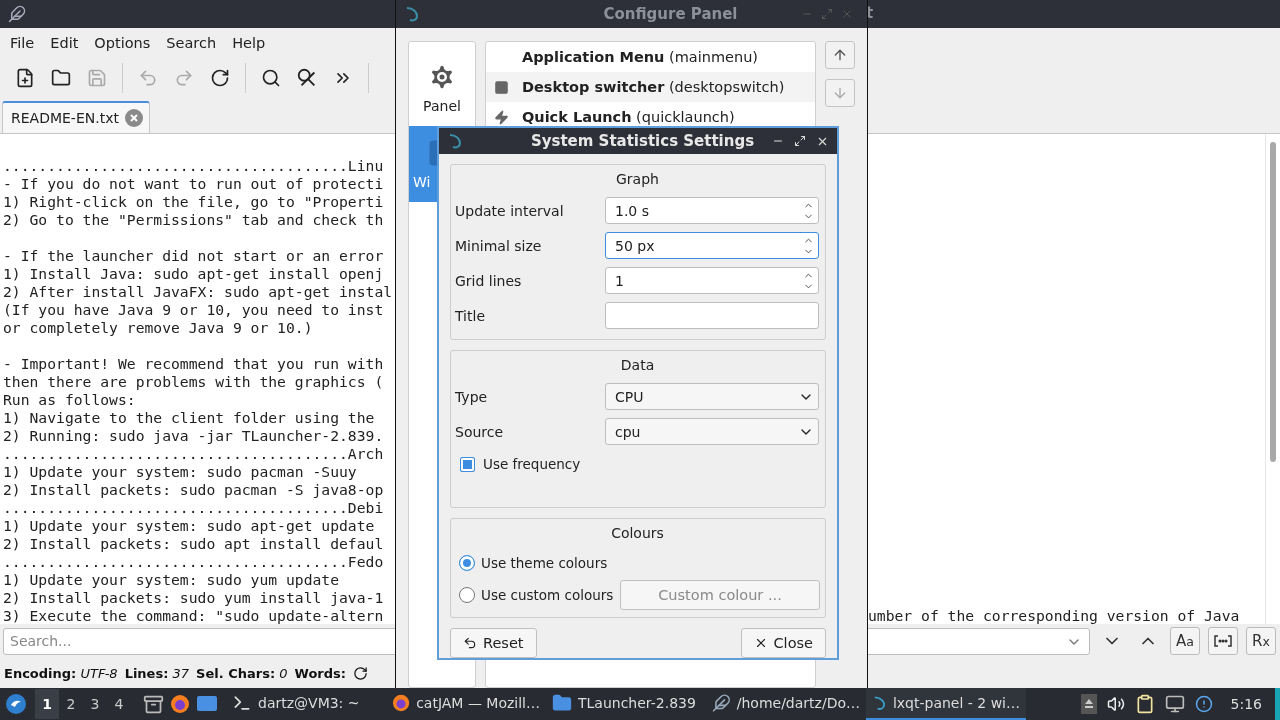 The height and width of the screenshot is (720, 1280). Describe the element at coordinates (193, 508) in the screenshot. I see `text-line: .......................................Debi` at that location.